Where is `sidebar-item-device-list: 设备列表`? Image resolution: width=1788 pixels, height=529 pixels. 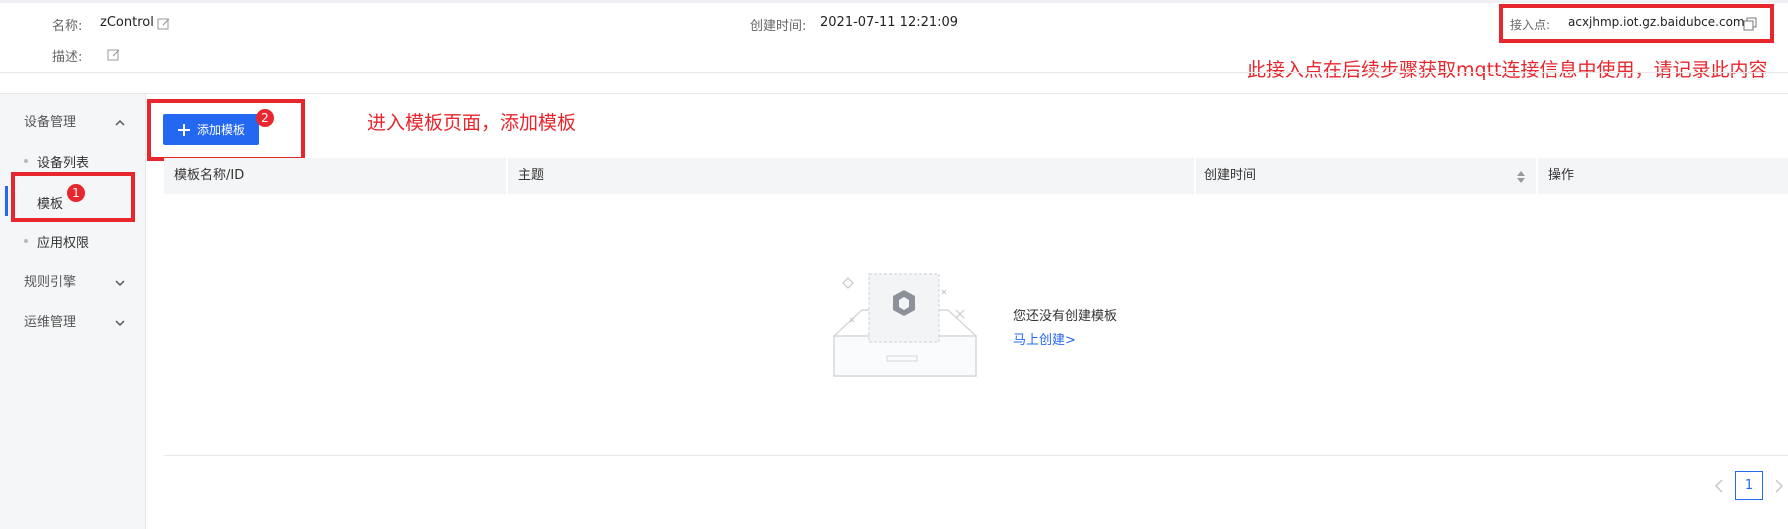
sidebar-item-device-list: 设备列表 is located at coordinates (63, 161).